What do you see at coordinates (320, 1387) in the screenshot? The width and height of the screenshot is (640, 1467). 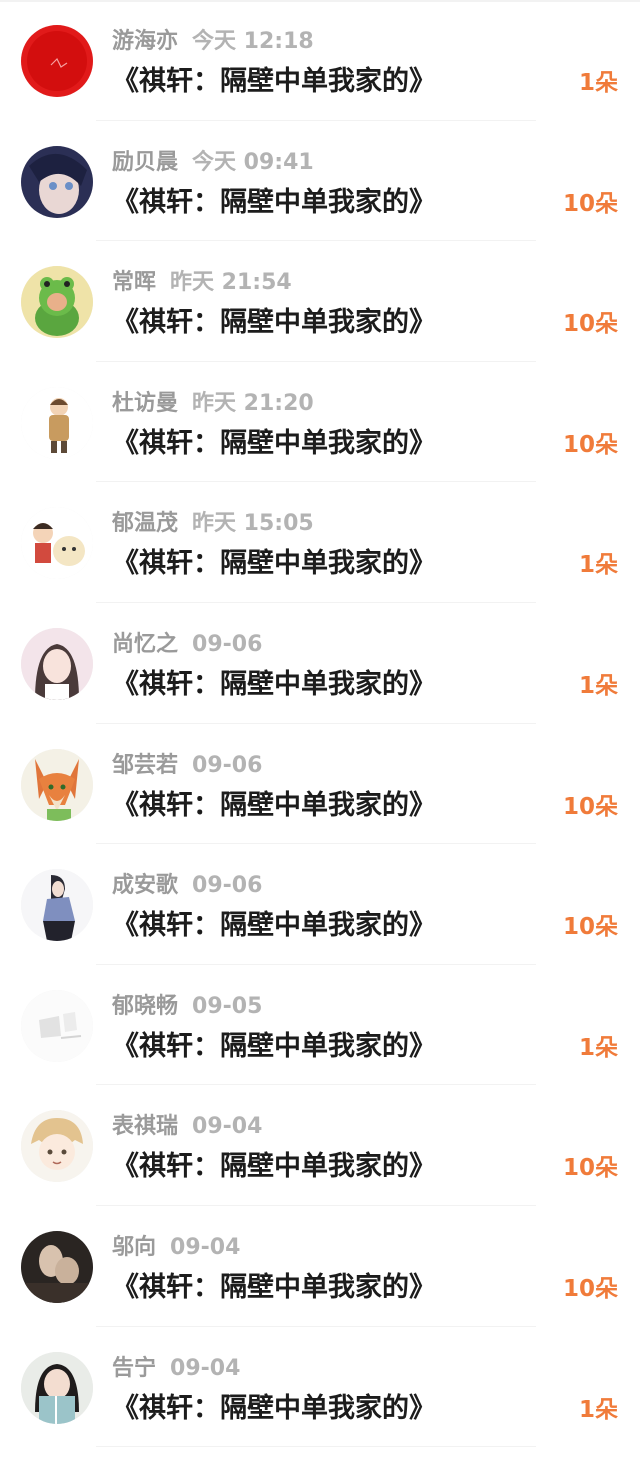 I see `list-item: 告宁 09-04 《祺轩：隔壁中单我家的》 1朵` at bounding box center [320, 1387].